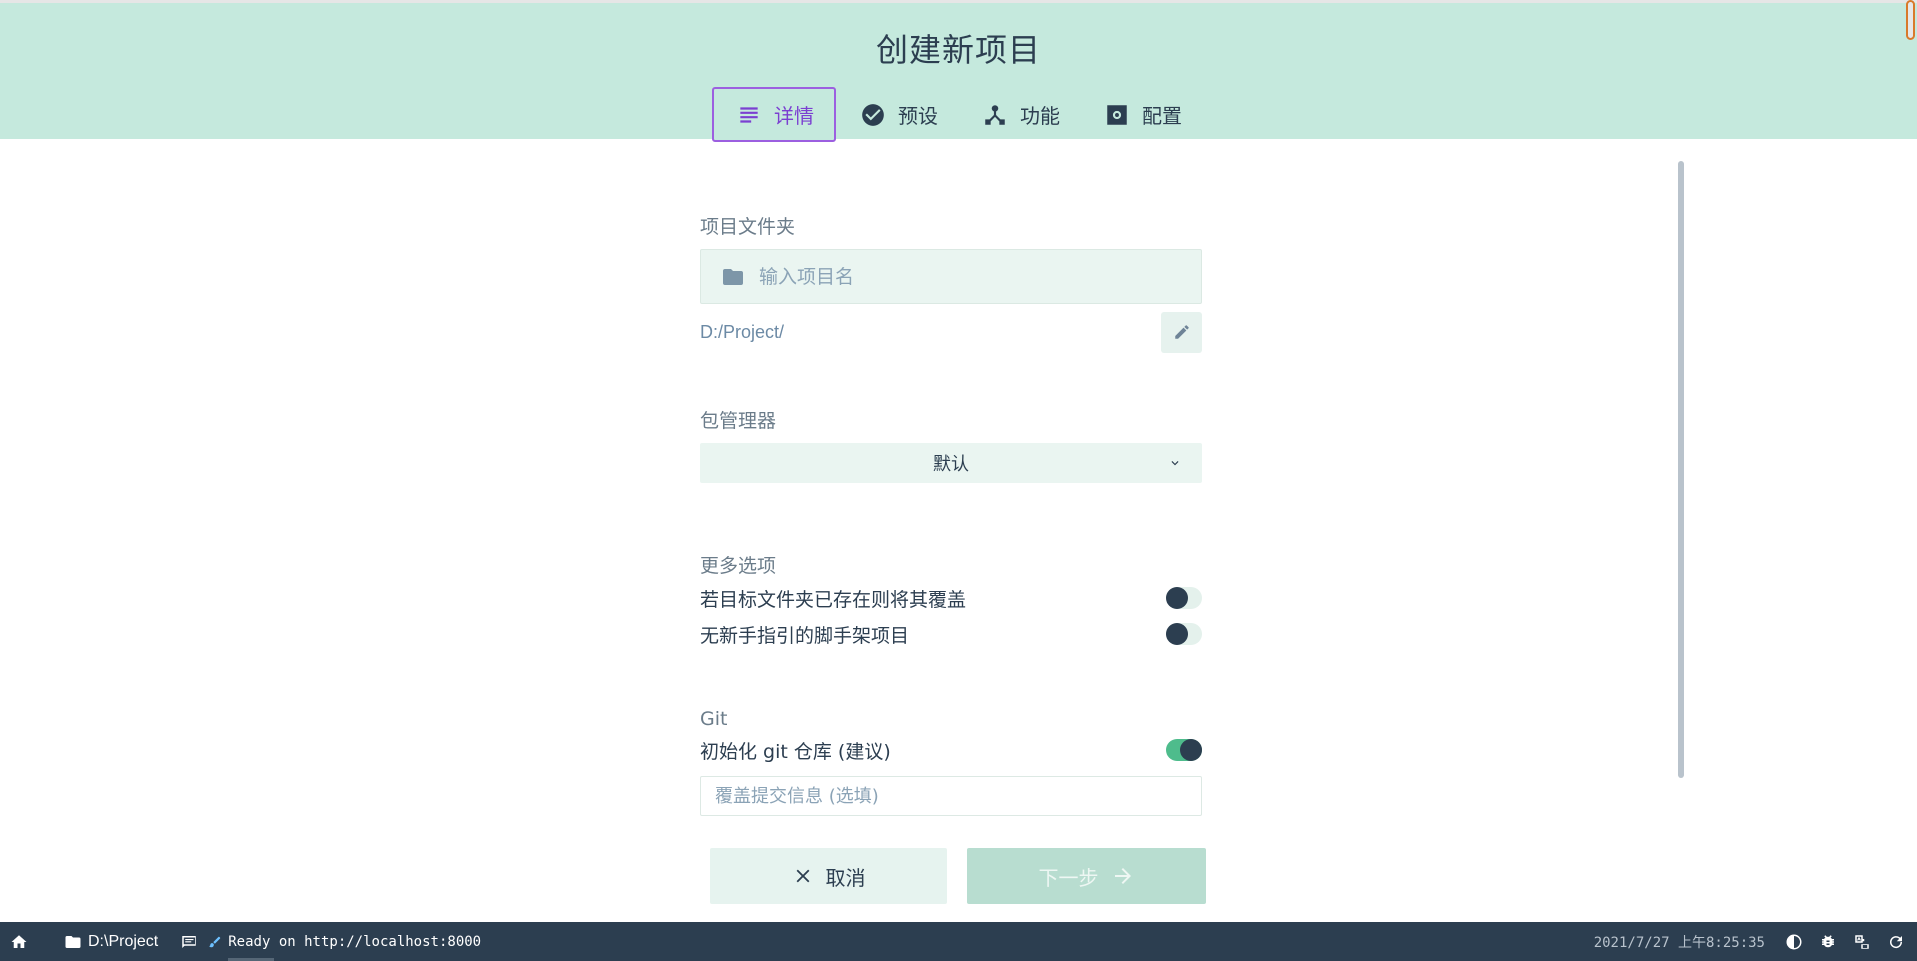 The image size is (1917, 961). I want to click on tab-details: 详情, so click(774, 114).